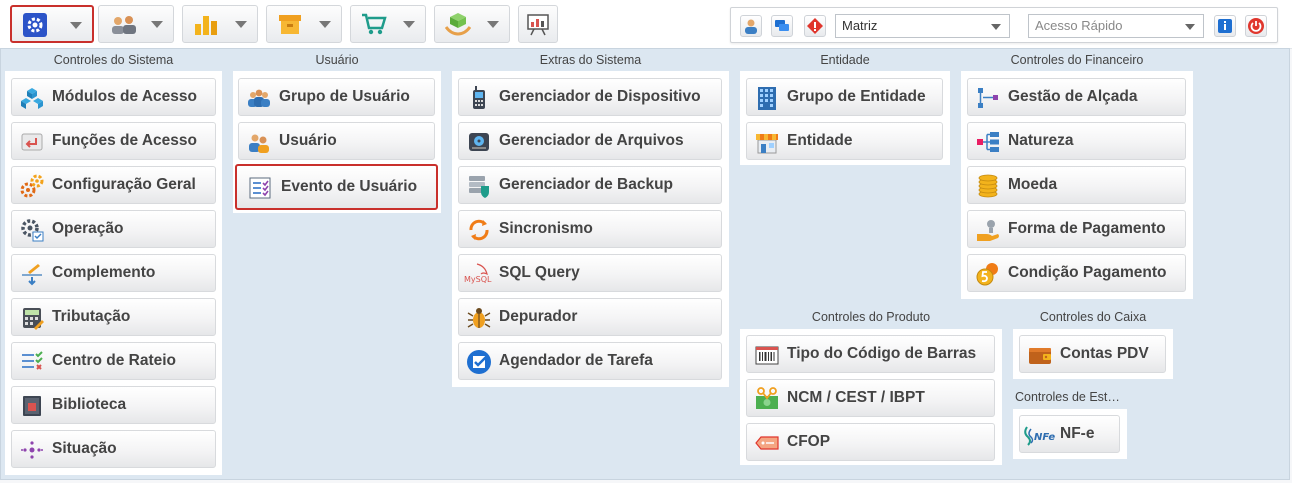 This screenshot has width=1292, height=483. What do you see at coordinates (870, 354) in the screenshot?
I see `menu-item-tipo-codigo-barras: Tipo do Código de Barras` at bounding box center [870, 354].